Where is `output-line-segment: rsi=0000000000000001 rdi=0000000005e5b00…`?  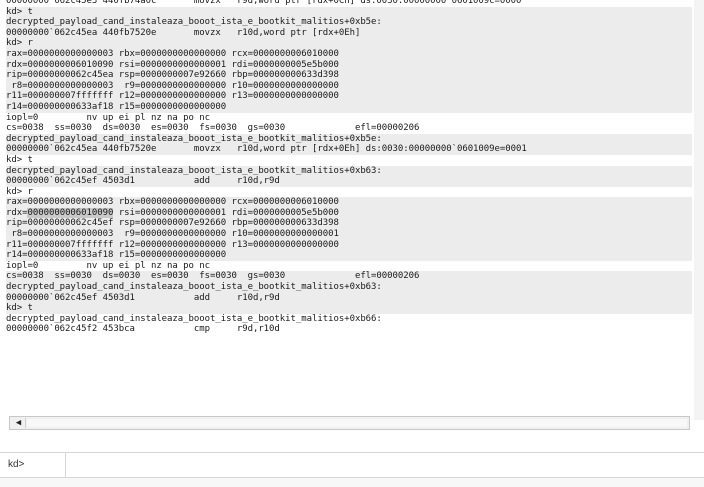 output-line-segment: rsi=0000000000000001 rdi=0000000005e5b00… is located at coordinates (226, 212).